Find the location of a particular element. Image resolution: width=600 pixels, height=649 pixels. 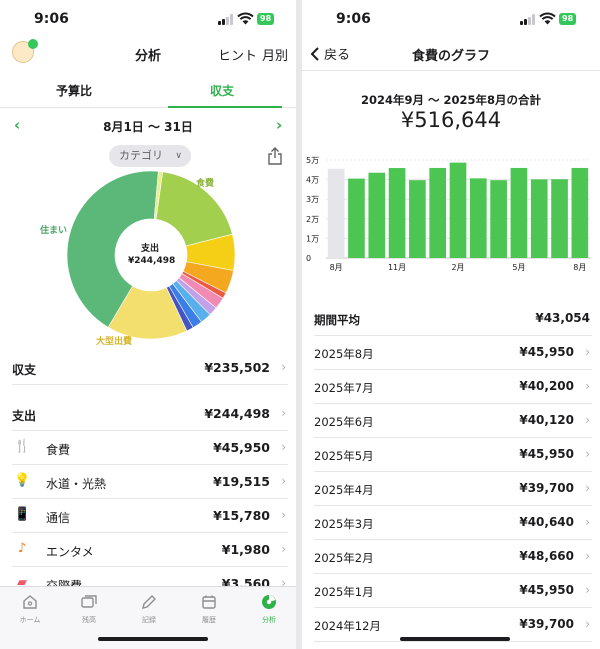

month-label: 2024年12月 is located at coordinates (347, 626).